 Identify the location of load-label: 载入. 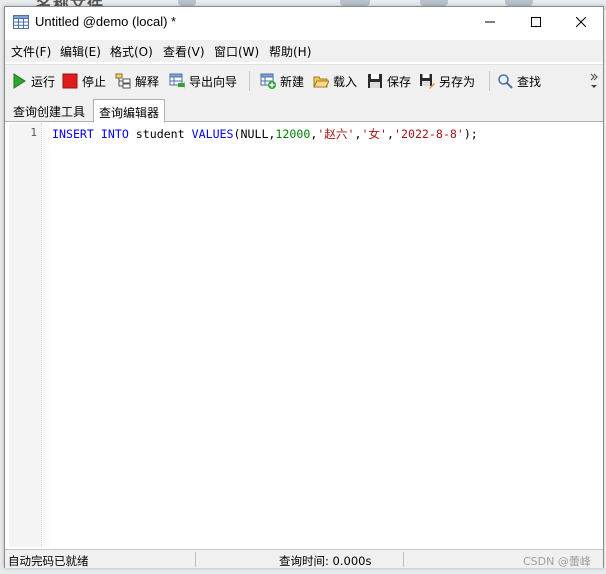
(345, 81).